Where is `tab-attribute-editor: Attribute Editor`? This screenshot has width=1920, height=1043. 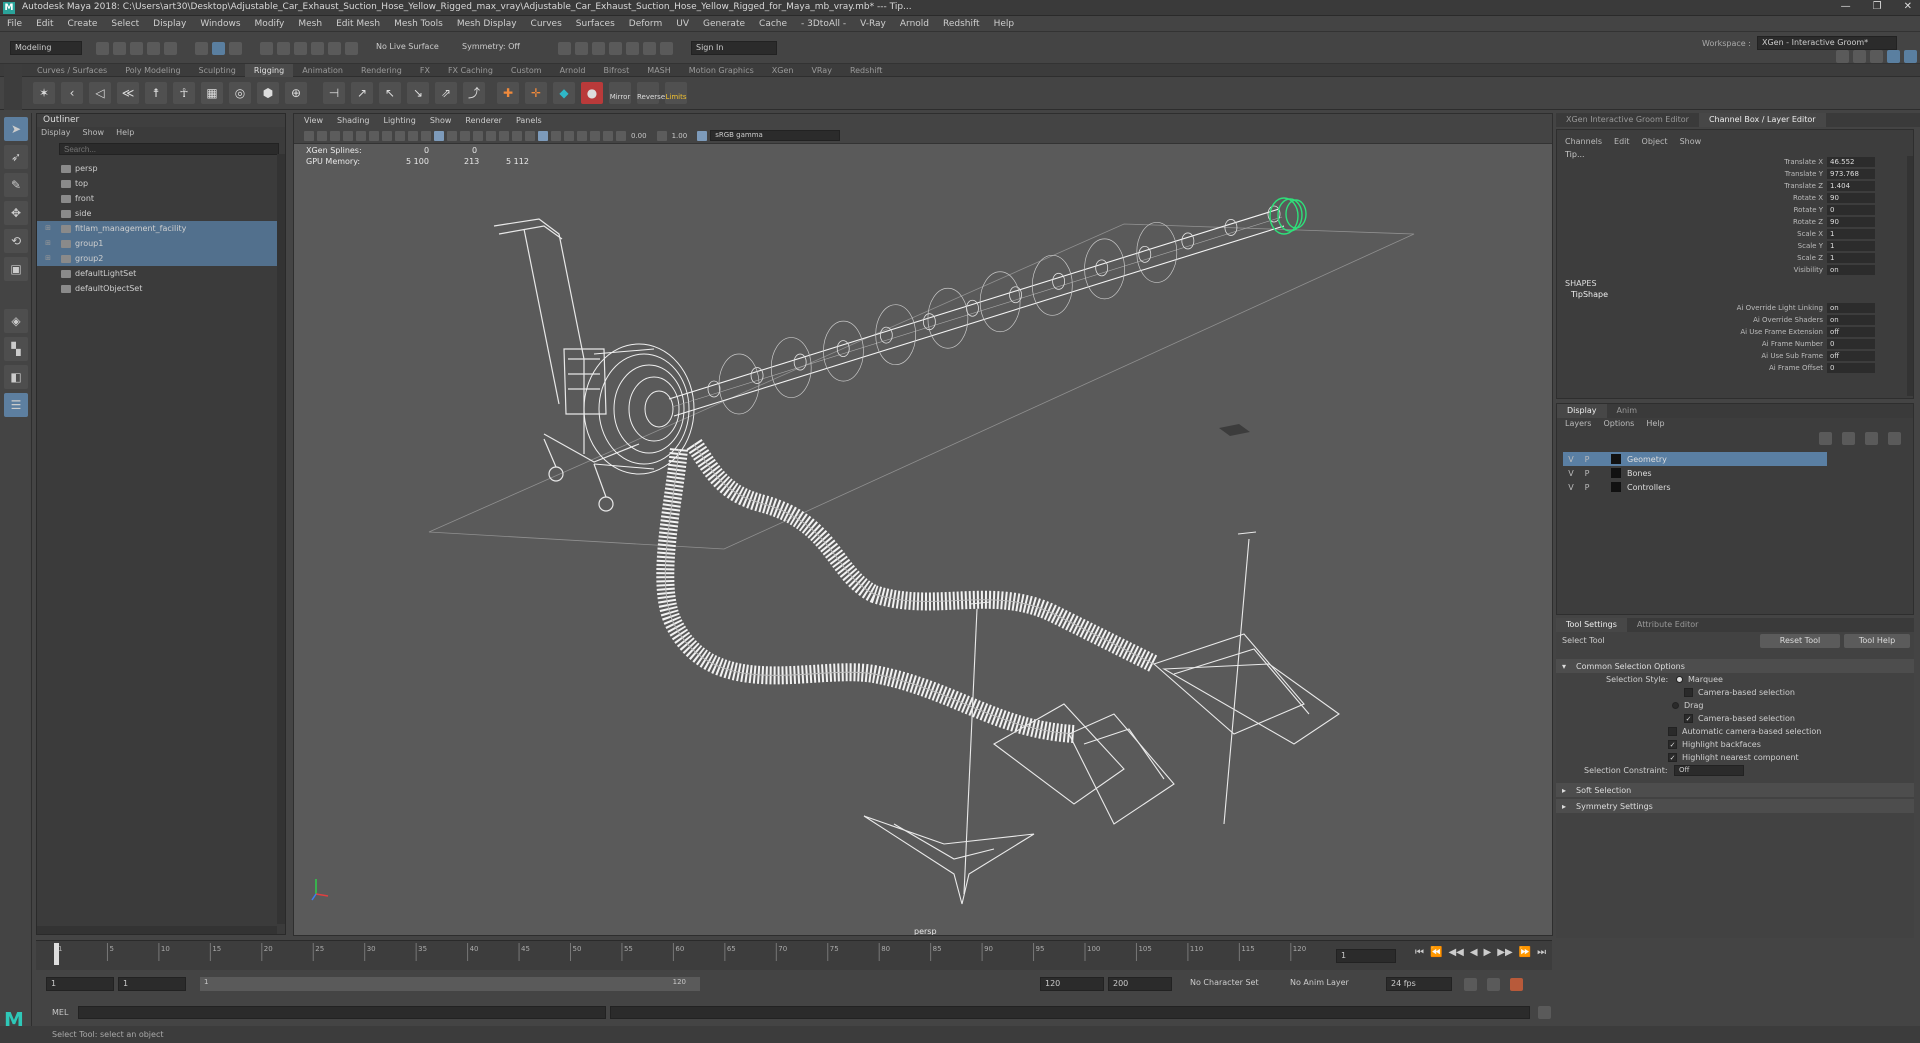
tab-attribute-editor: Attribute Editor is located at coordinates (1668, 625).